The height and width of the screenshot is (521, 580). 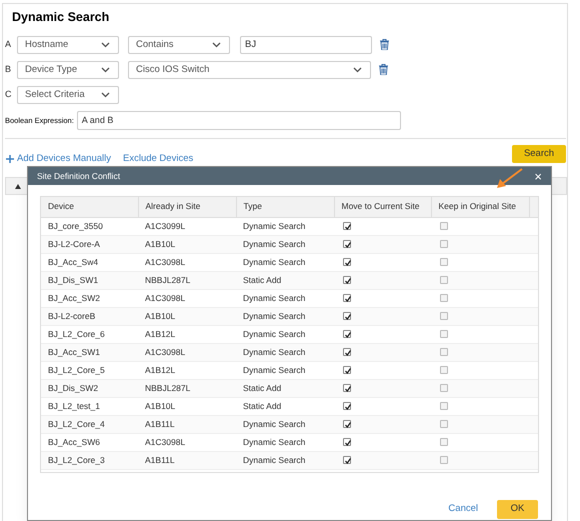 I want to click on table-cell: BJ_L2_Core_5, so click(x=89, y=370).